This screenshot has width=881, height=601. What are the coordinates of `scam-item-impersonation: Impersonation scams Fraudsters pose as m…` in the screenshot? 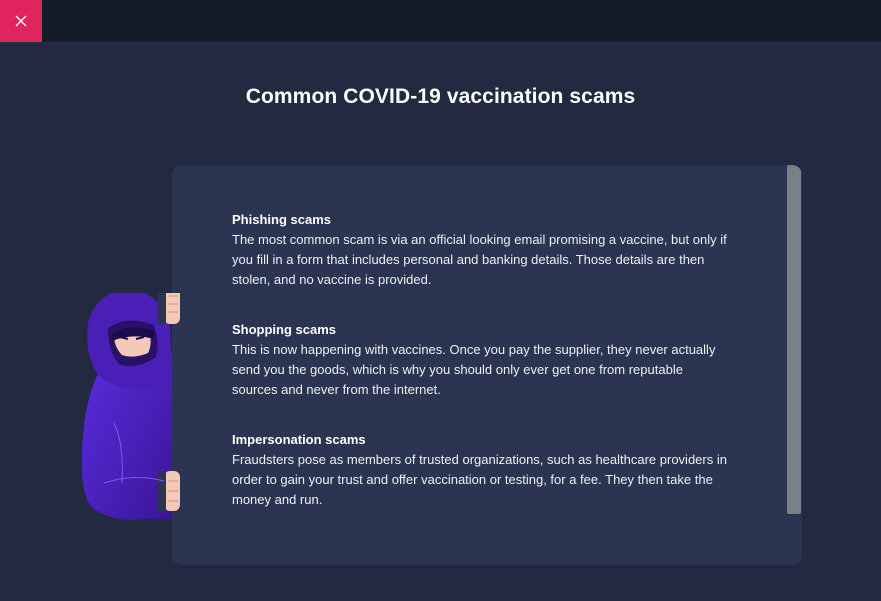 It's located at (482, 470).